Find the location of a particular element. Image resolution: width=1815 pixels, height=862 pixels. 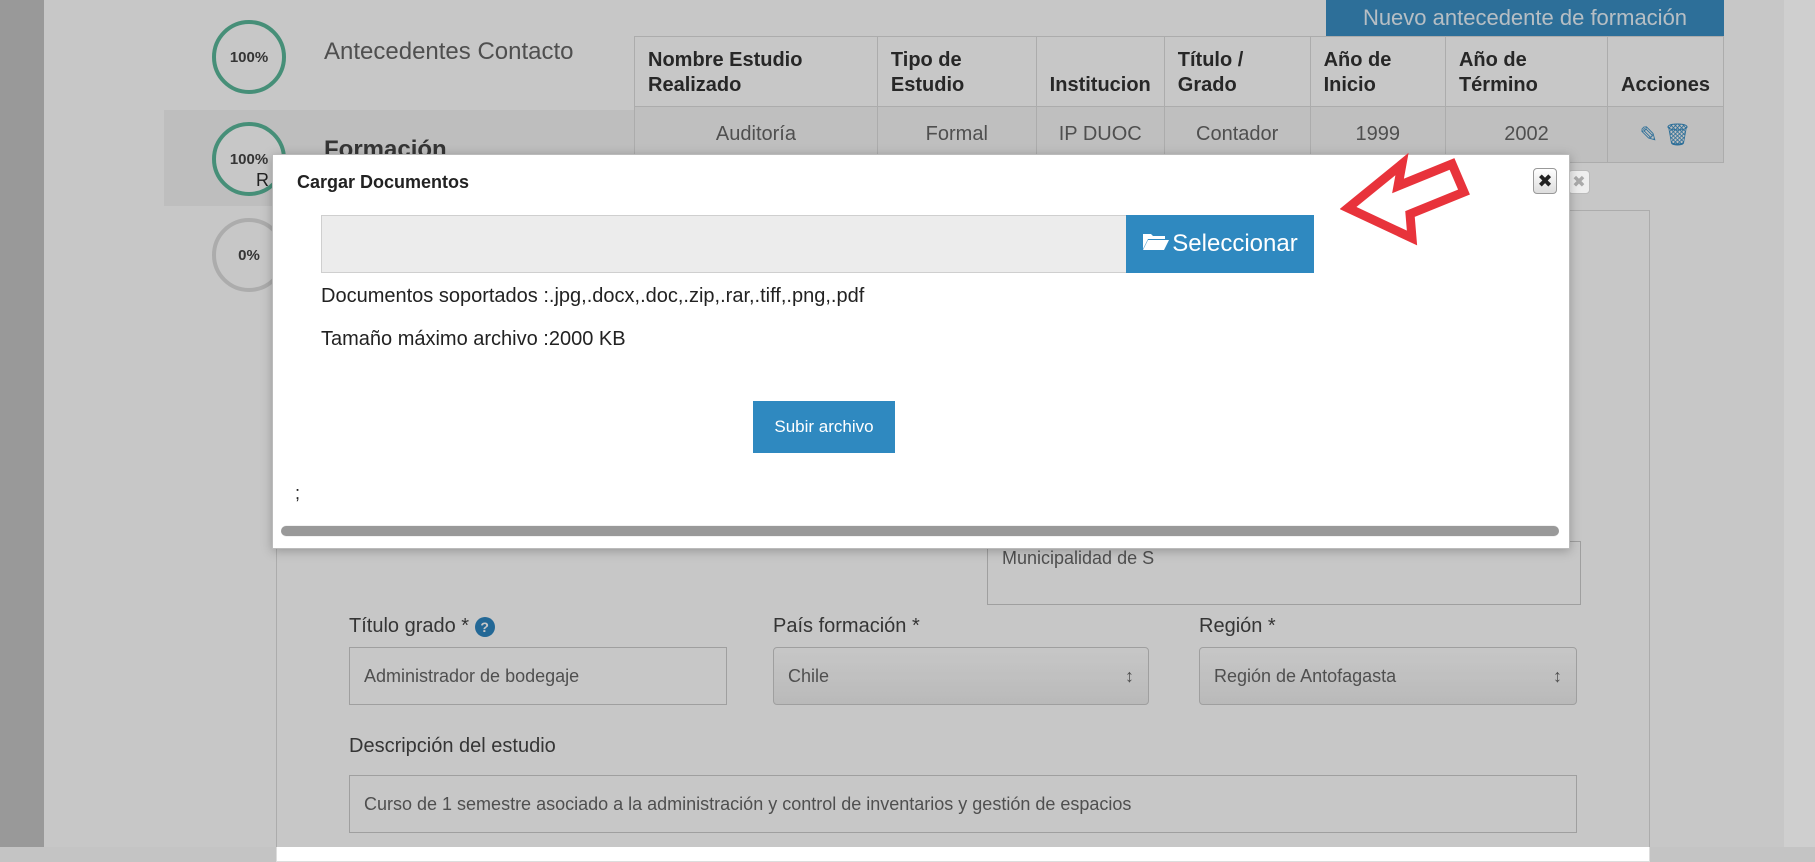

modal-footer-text: ; is located at coordinates (298, 493).